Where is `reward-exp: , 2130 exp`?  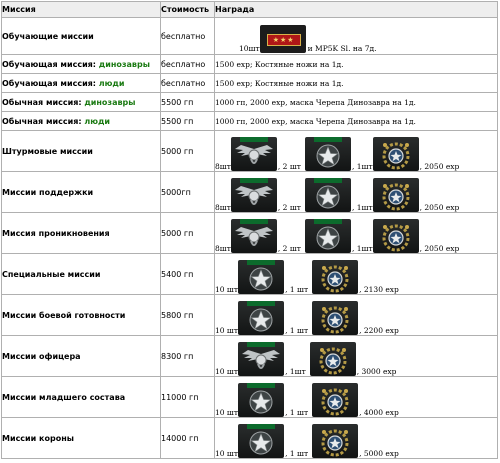 reward-exp: , 2130 exp is located at coordinates (379, 289).